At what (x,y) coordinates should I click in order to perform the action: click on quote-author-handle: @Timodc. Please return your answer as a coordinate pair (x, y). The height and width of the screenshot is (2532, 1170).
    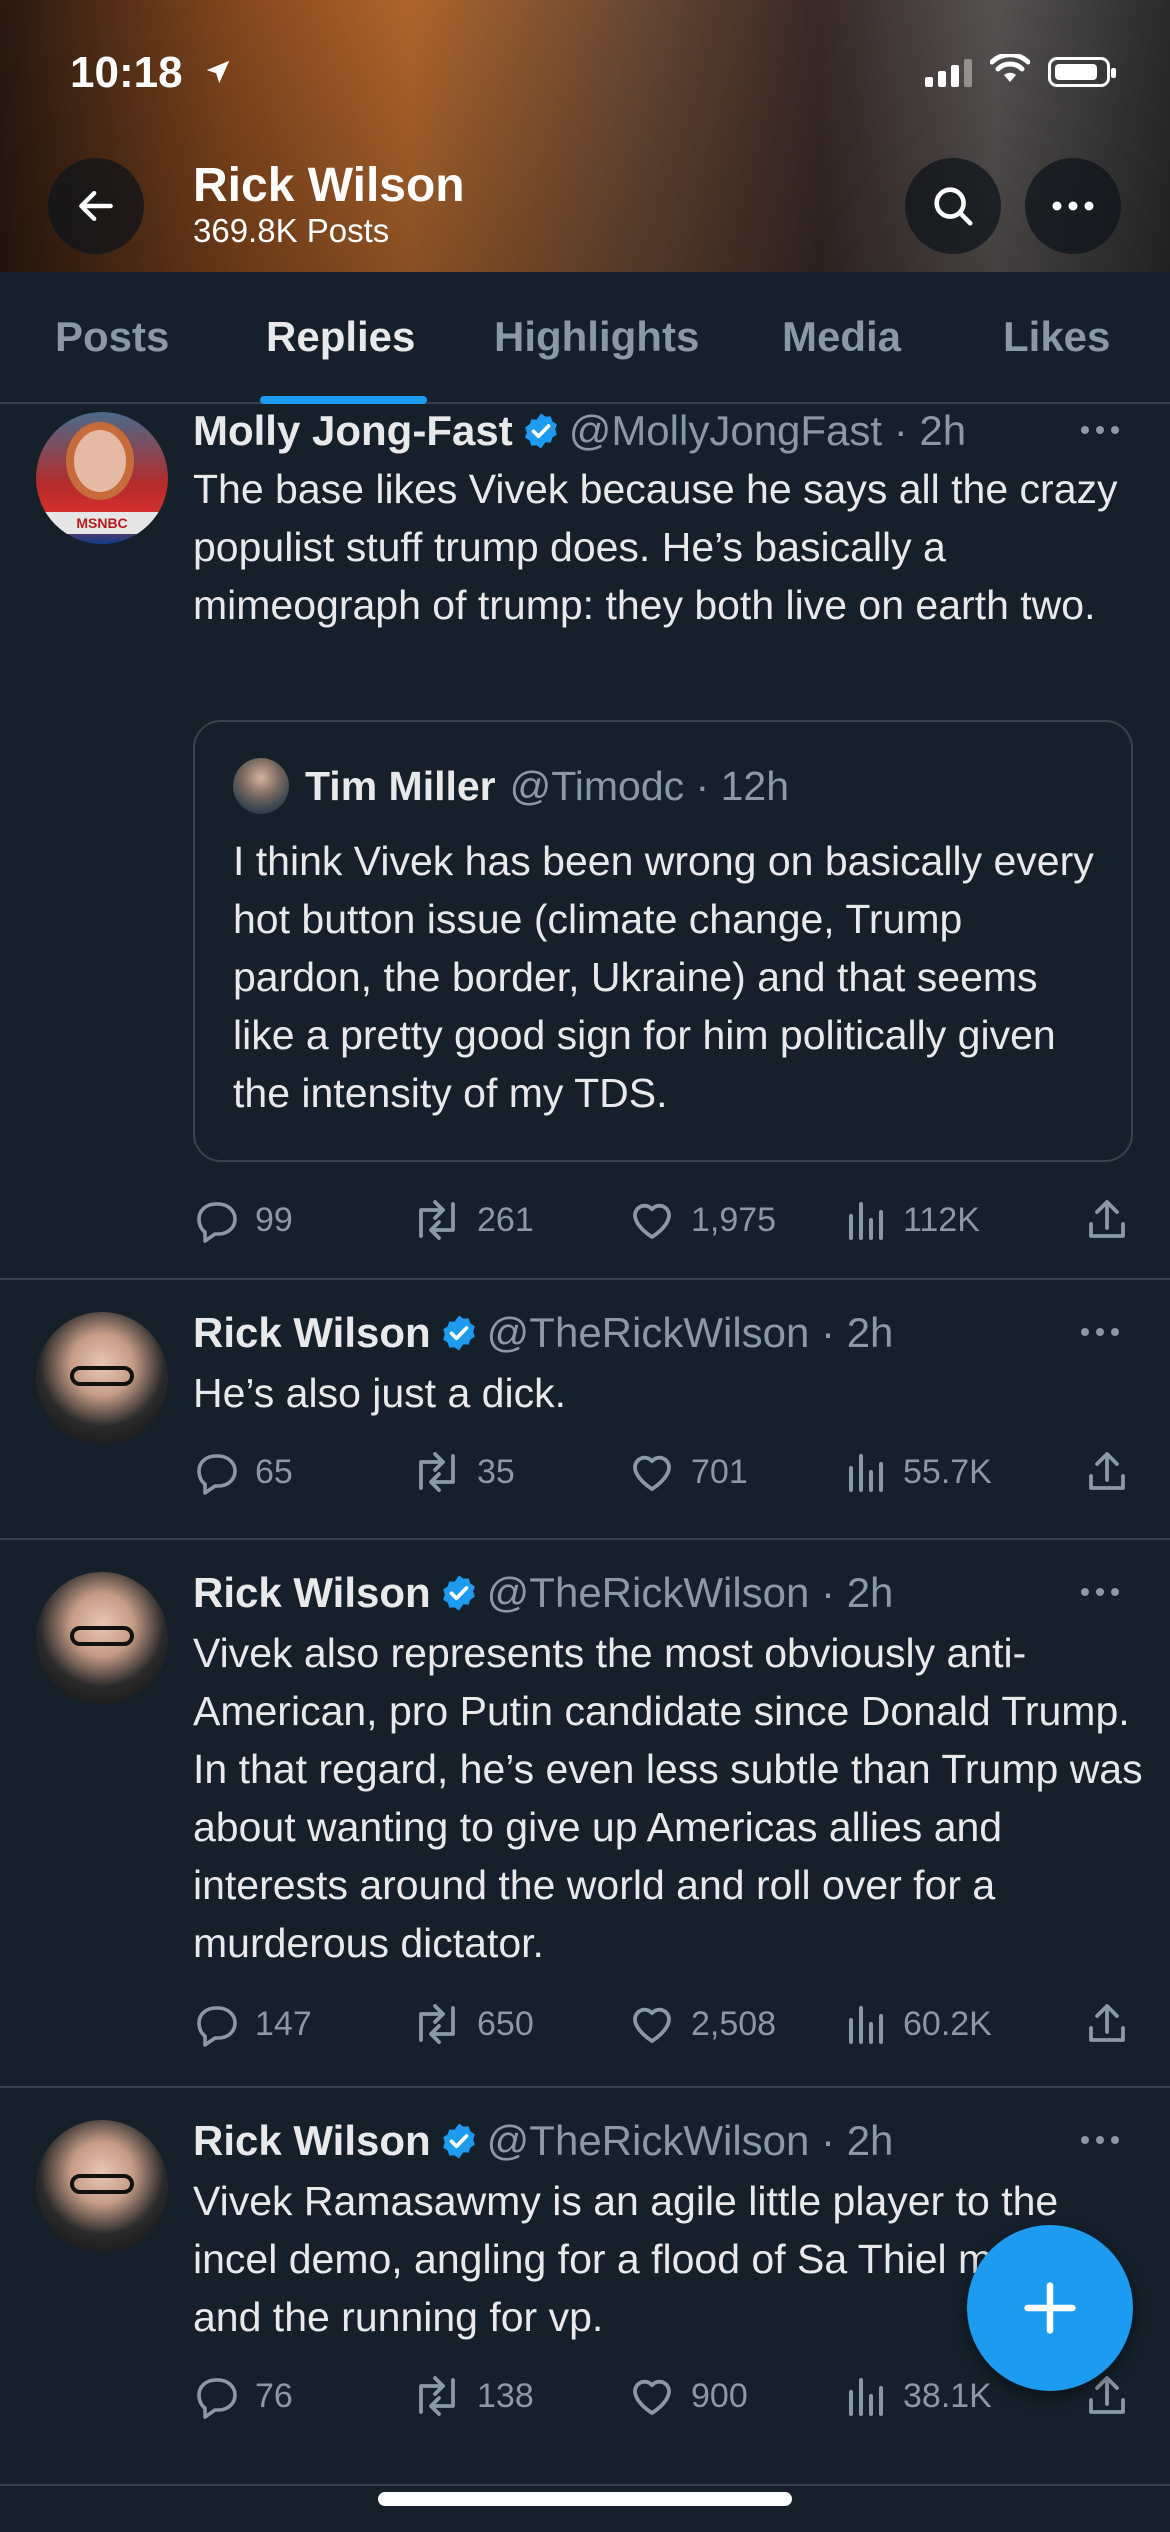
    Looking at the image, I should click on (597, 785).